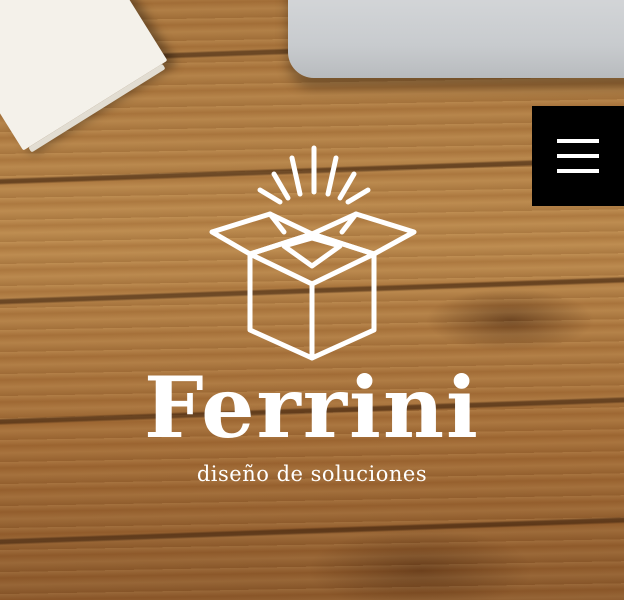 The width and height of the screenshot is (624, 600). What do you see at coordinates (312, 407) in the screenshot?
I see `brand-name: Ferrini` at bounding box center [312, 407].